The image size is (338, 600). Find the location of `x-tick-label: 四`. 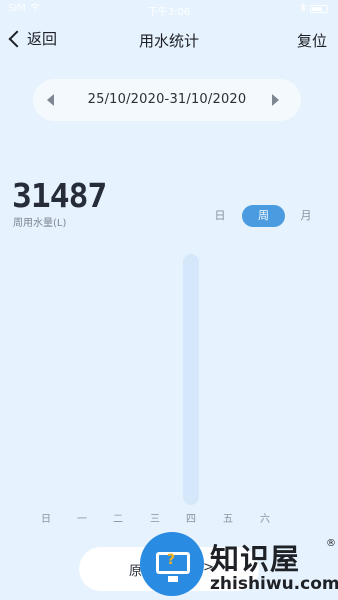

x-tick-label: 四 is located at coordinates (191, 519).